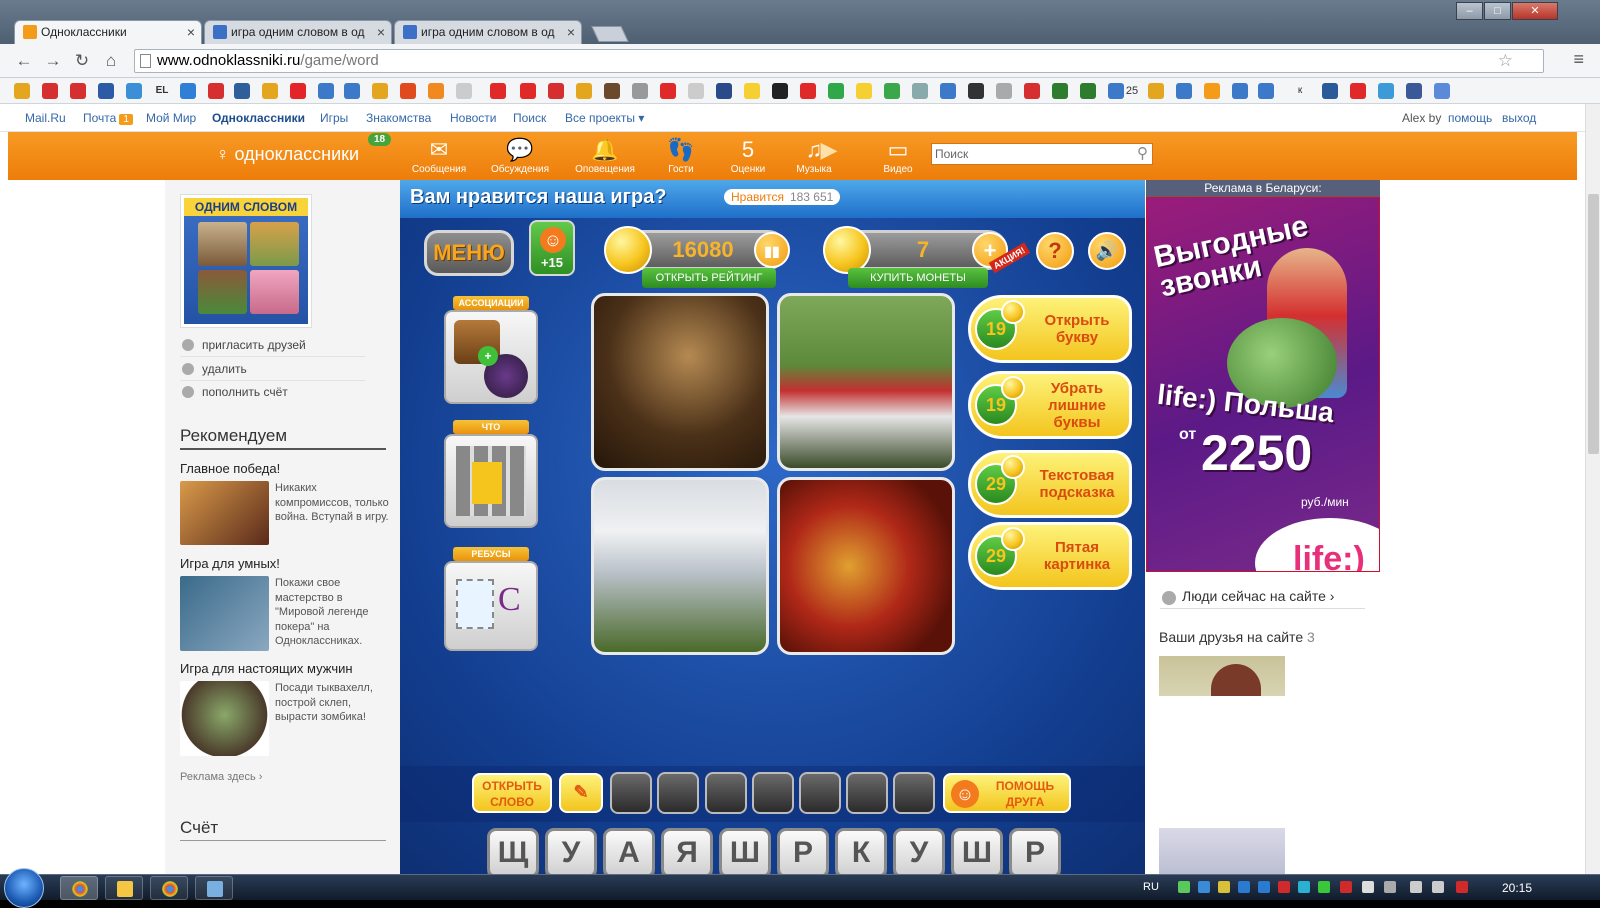 This screenshot has width=1600, height=908. Describe the element at coordinates (1212, 91) in the screenshot. I see `ok-icon` at that location.